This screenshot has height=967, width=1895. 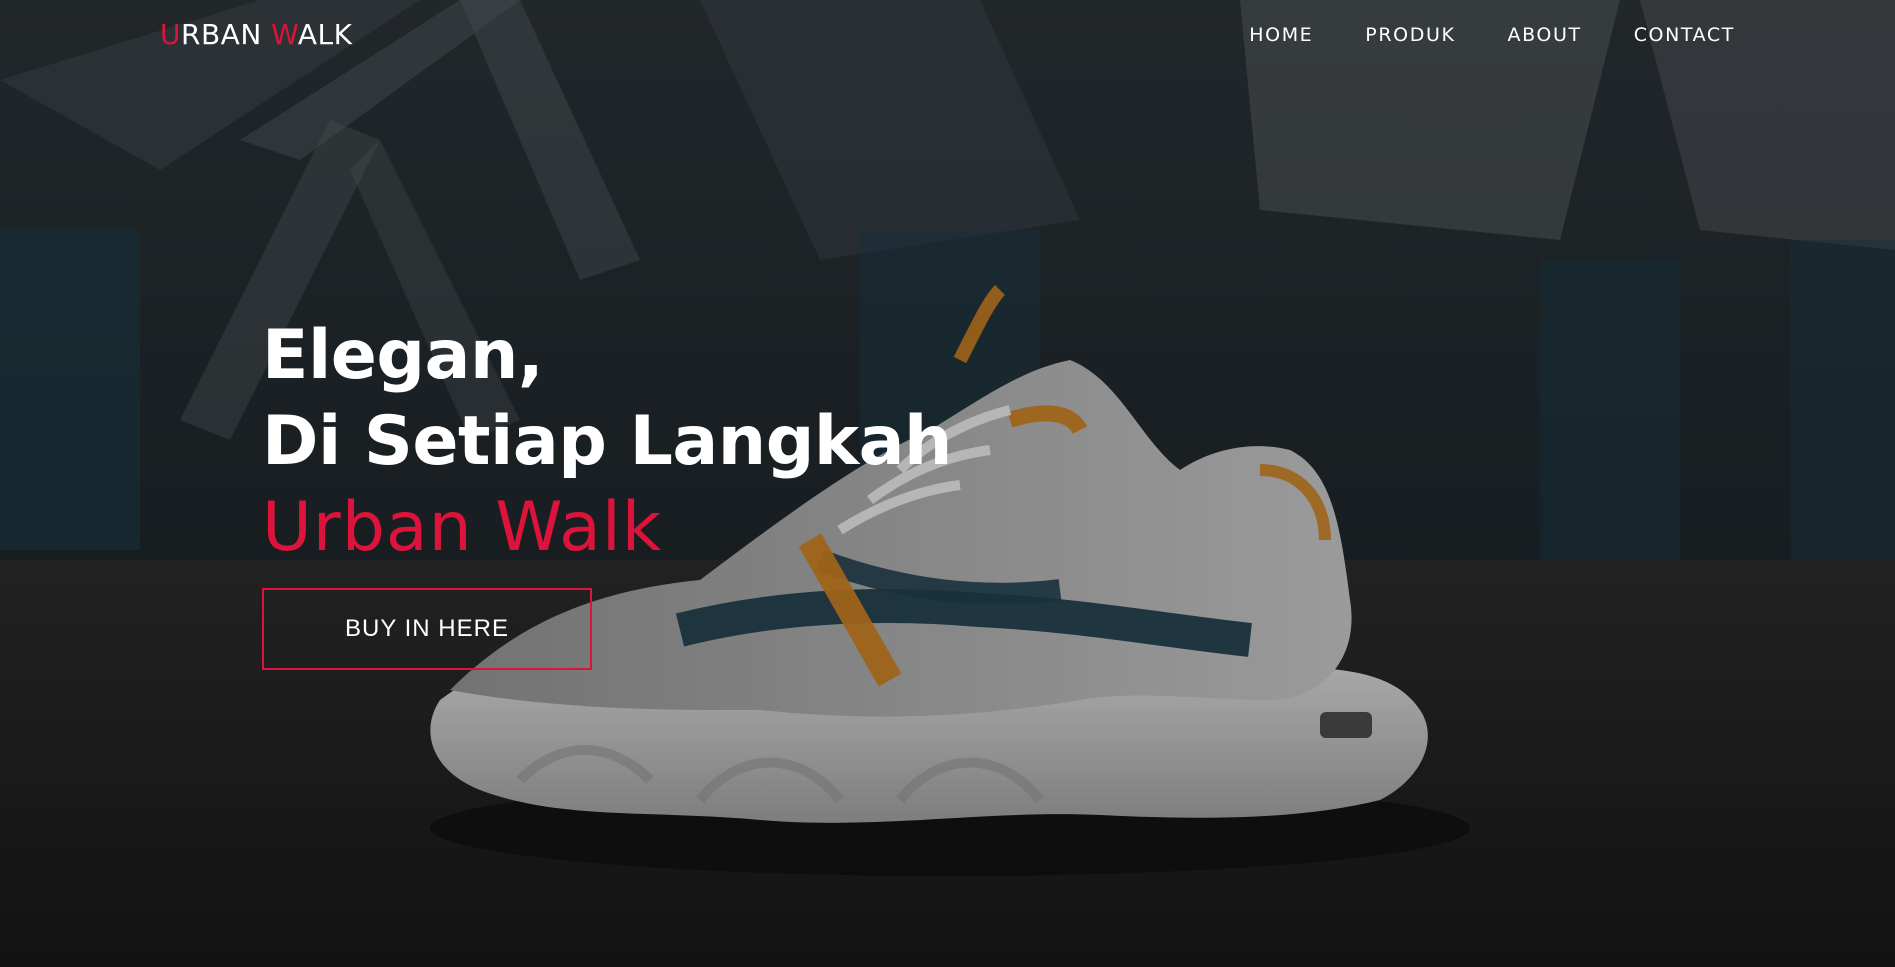 What do you see at coordinates (1545, 35) in the screenshot?
I see `nav-link-about: ABOUT` at bounding box center [1545, 35].